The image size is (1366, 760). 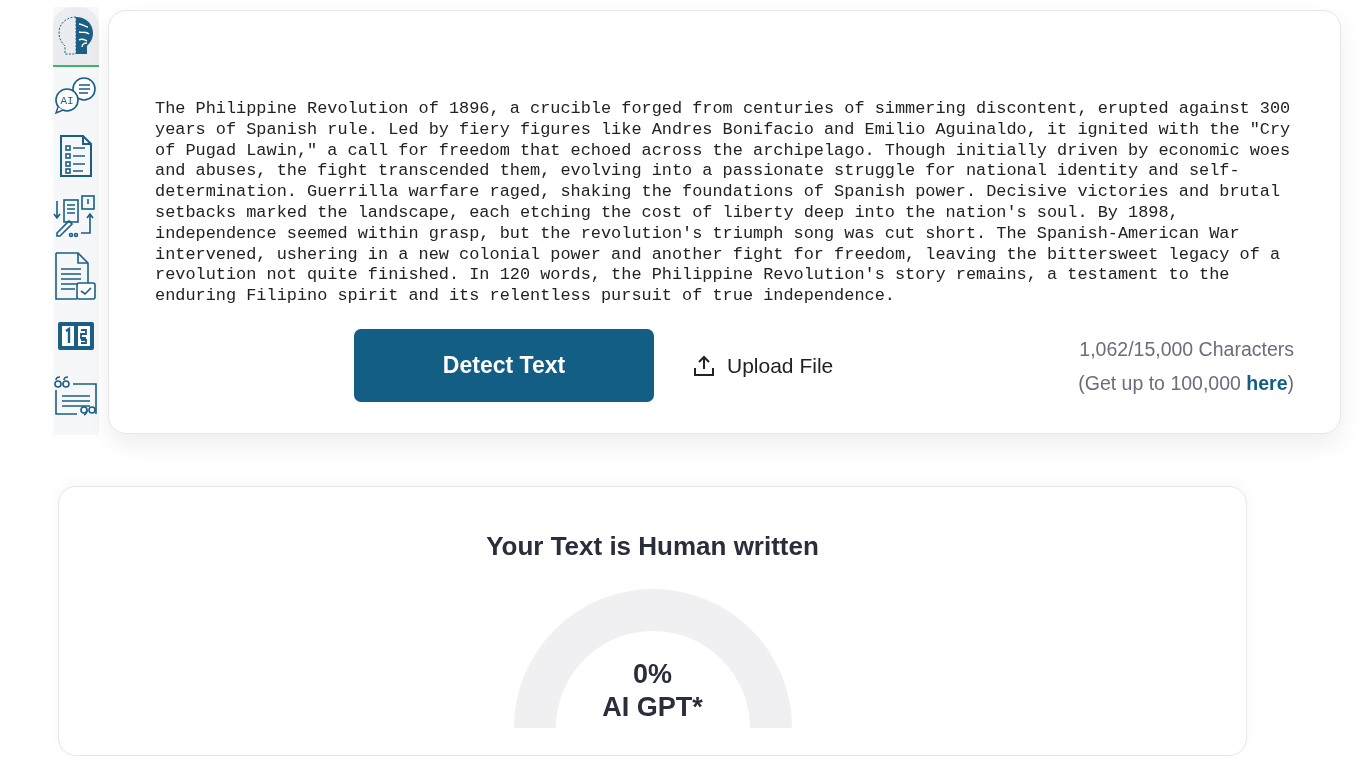 What do you see at coordinates (76, 156) in the screenshot?
I see `checklist-icon` at bounding box center [76, 156].